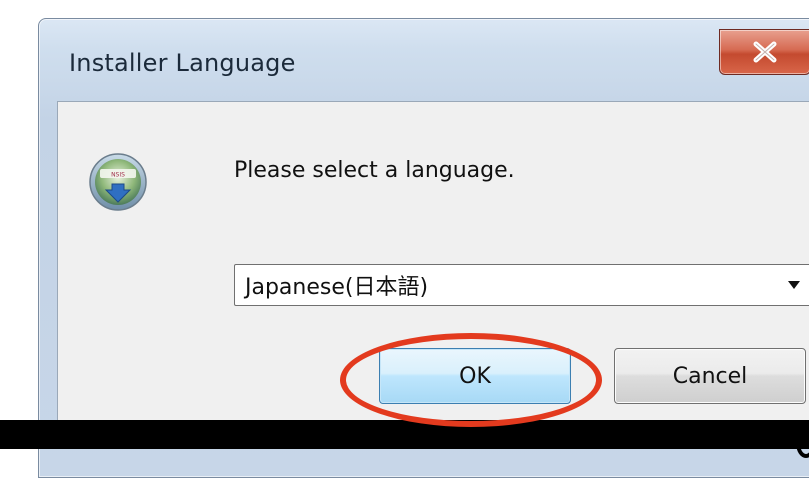 This screenshot has height=478, width=809. I want to click on ok-button: OK, so click(475, 376).